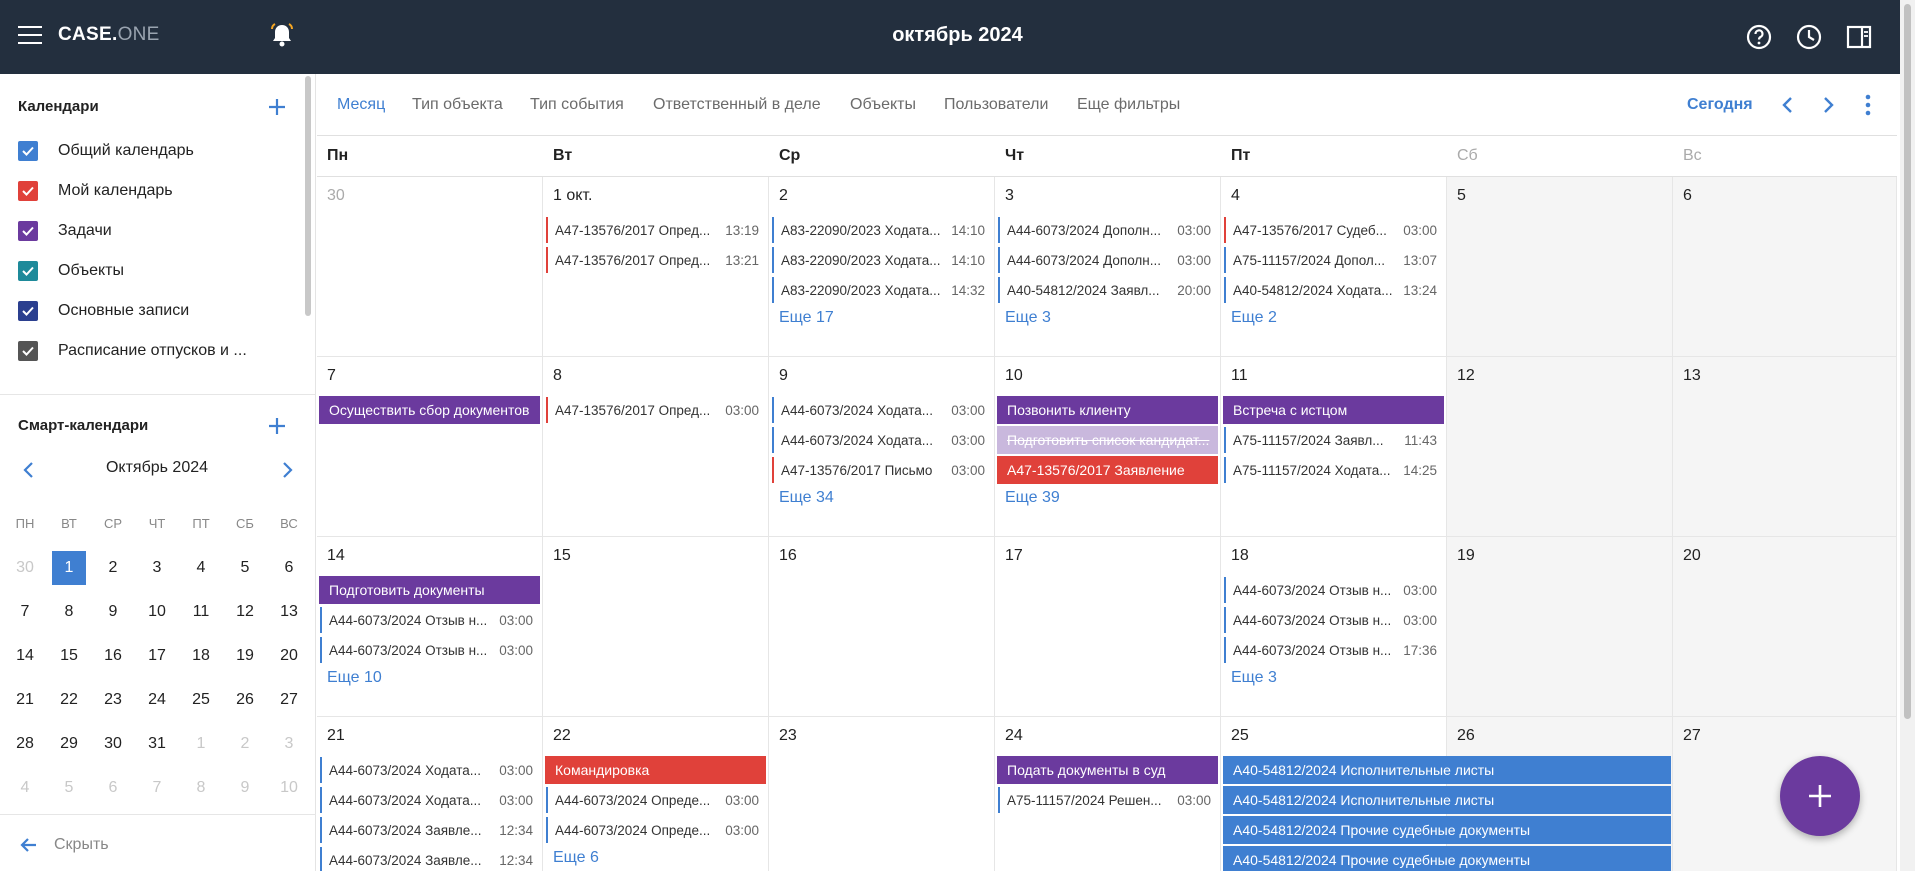 This screenshot has height=871, width=1915. Describe the element at coordinates (429, 590) in the screenshot. I see `event-bar: Подготовить документы` at that location.